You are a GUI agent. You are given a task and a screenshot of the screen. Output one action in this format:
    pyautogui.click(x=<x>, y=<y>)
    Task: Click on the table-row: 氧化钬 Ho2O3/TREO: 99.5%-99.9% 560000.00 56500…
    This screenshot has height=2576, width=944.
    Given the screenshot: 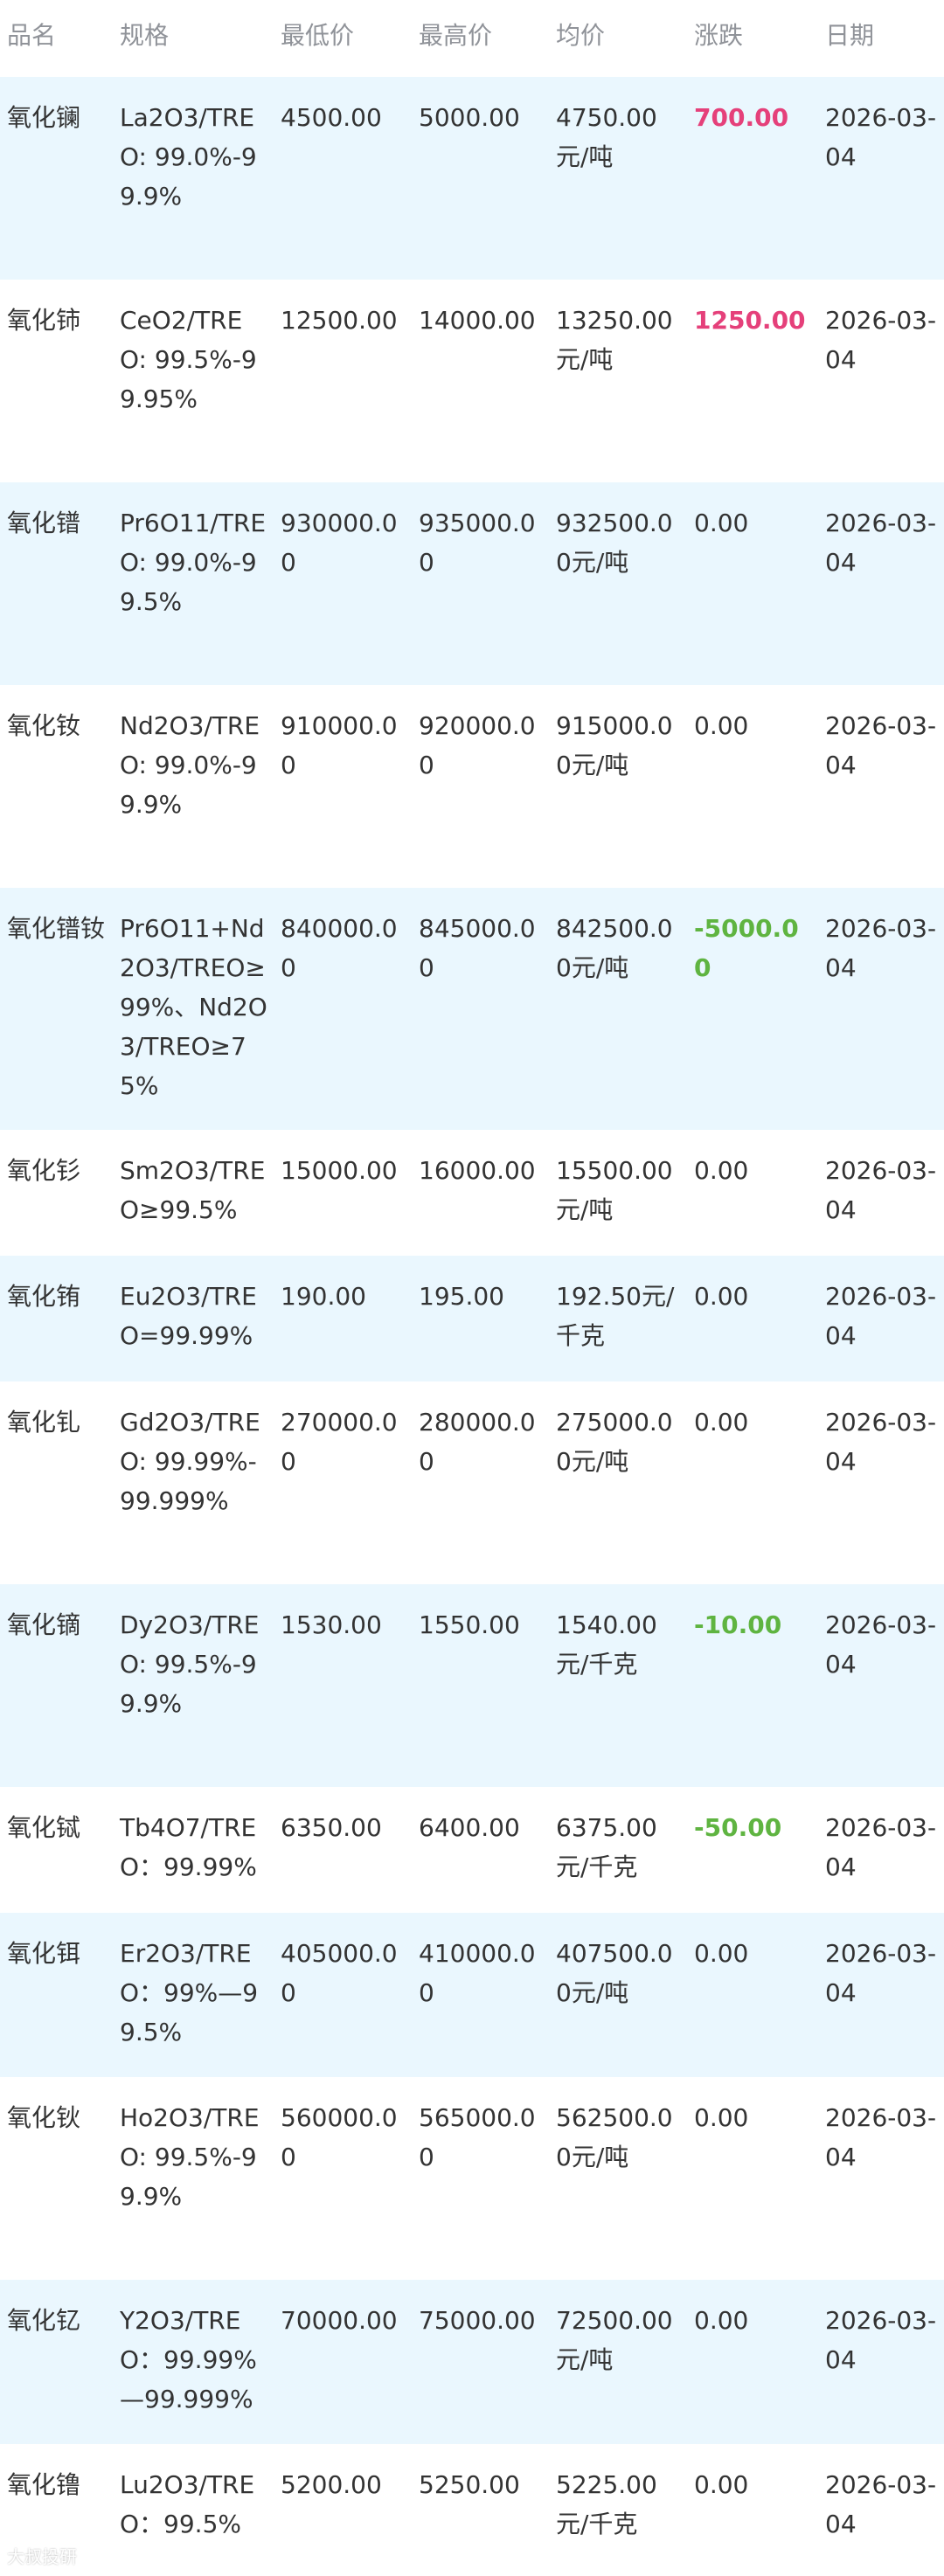 What is the action you would take?
    pyautogui.click(x=472, y=2178)
    